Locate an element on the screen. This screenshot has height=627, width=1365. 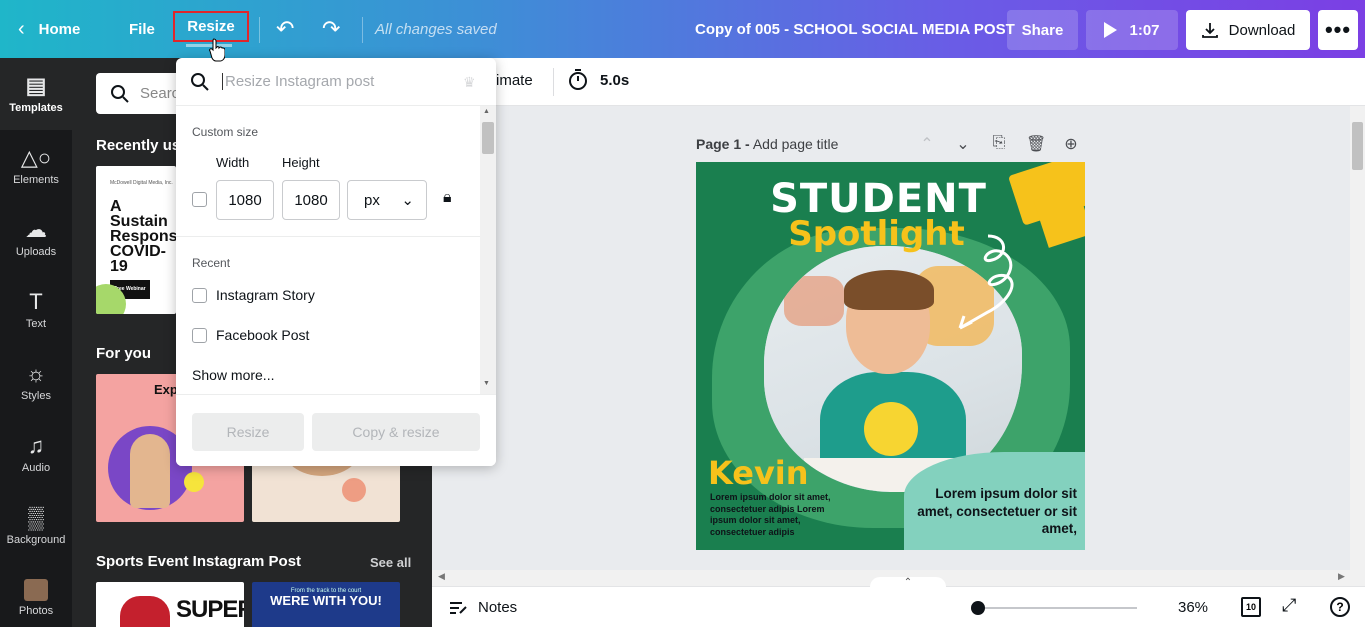
duplicate-page-icon: ⎘ is located at coordinates (999, 144).